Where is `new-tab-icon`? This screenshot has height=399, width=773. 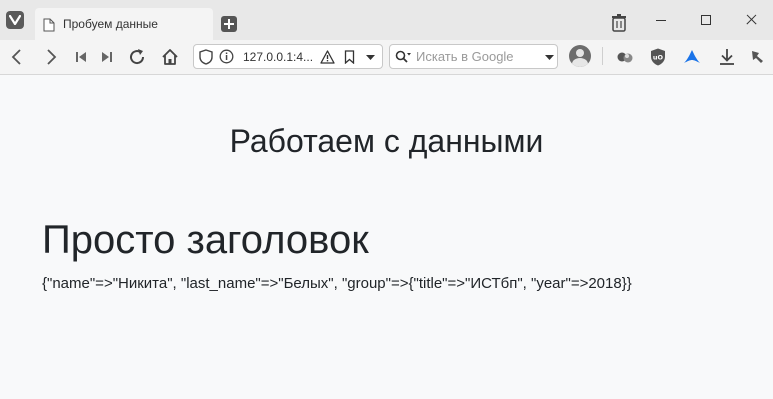 new-tab-icon is located at coordinates (229, 24).